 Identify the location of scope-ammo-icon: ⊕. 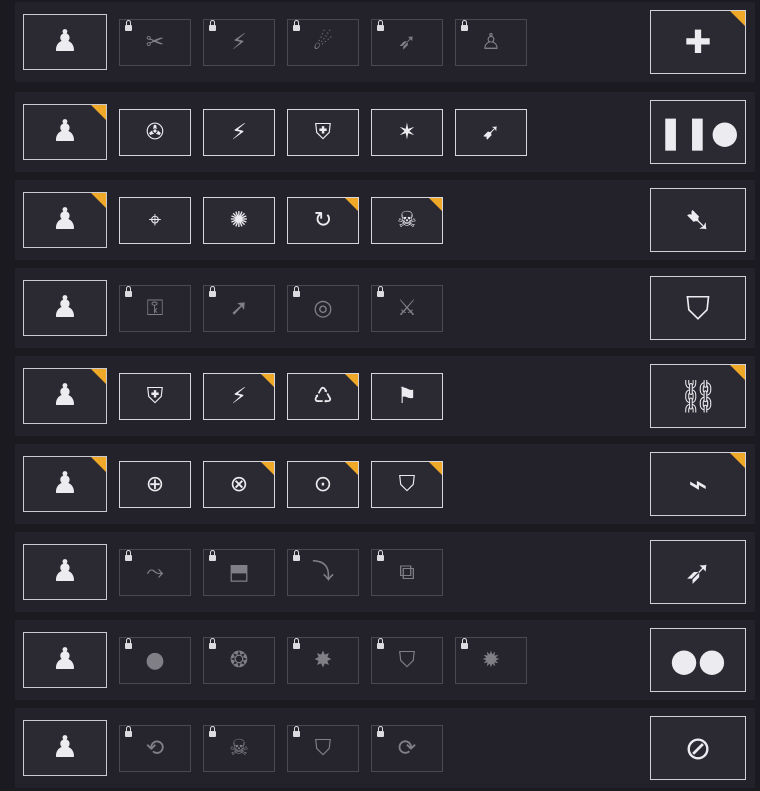
(155, 484).